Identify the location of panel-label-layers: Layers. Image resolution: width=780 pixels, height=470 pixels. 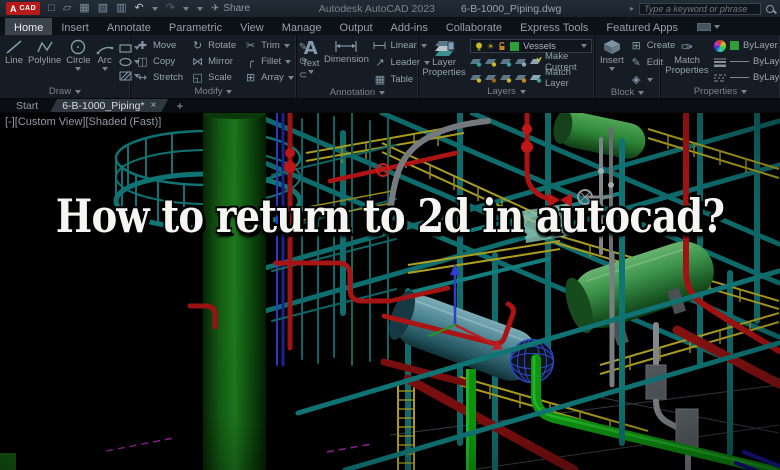
(506, 91).